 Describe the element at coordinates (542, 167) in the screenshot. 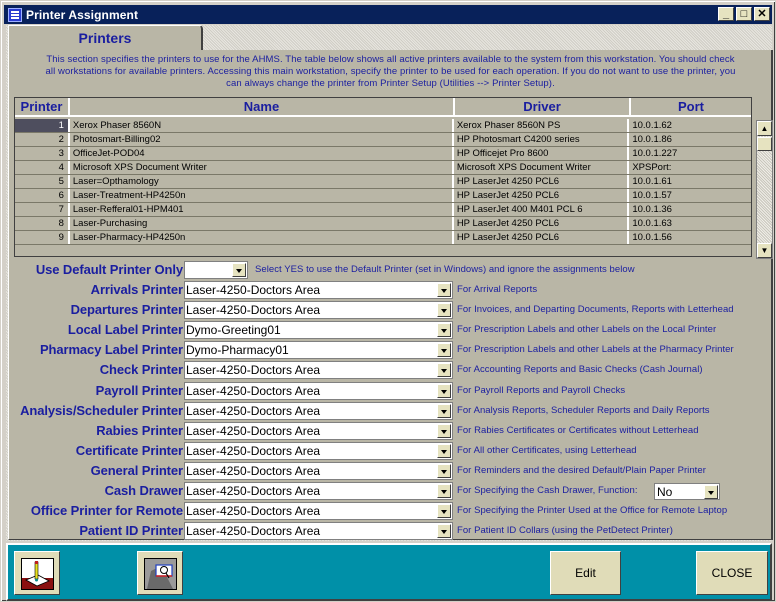

I see `printer-driver-cell: Microsoft XPS Document Writer` at that location.